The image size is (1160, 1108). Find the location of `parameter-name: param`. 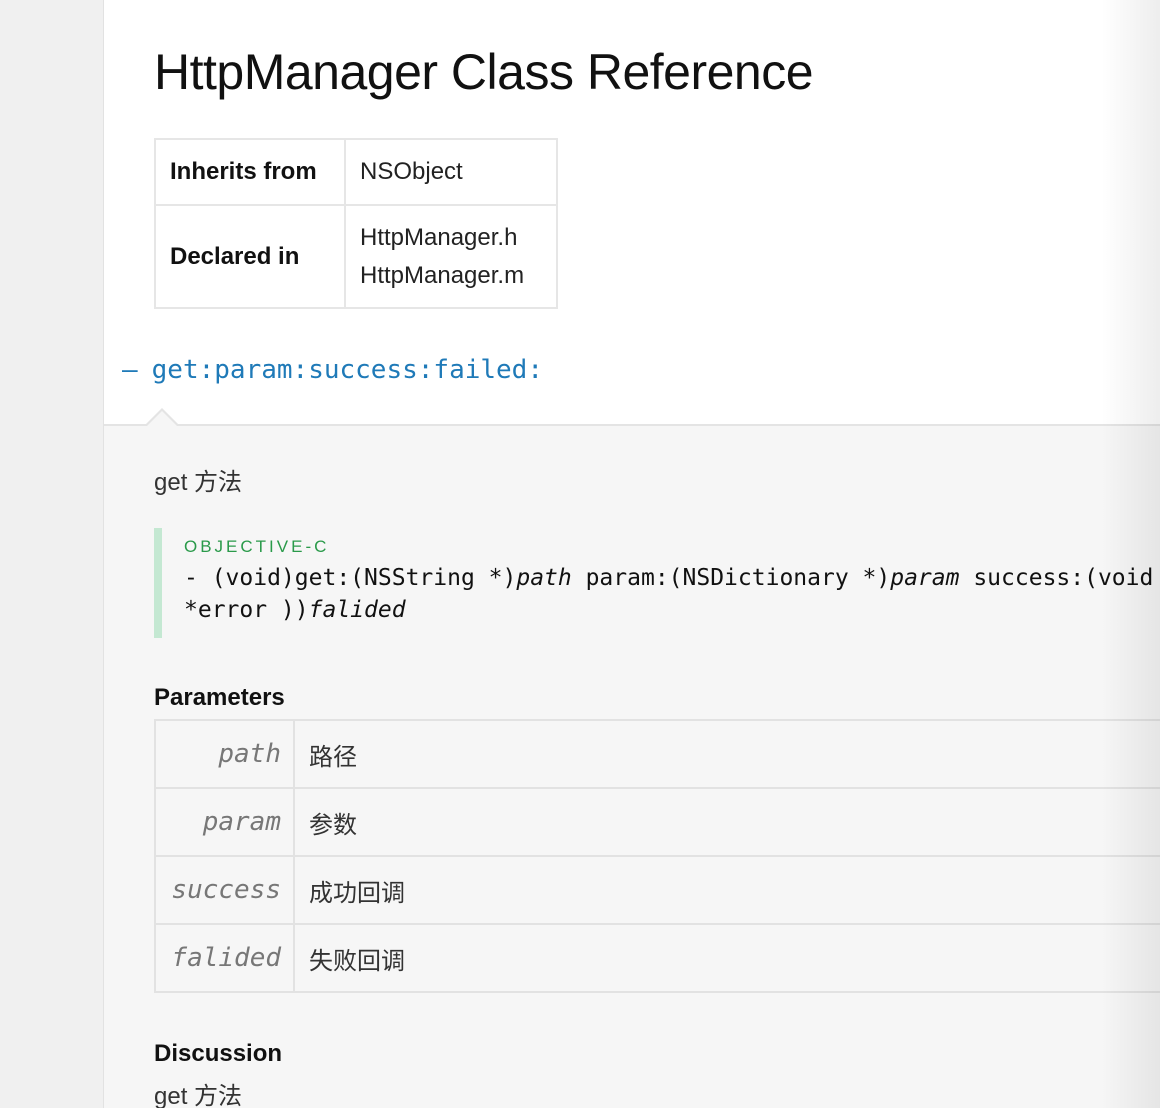

parameter-name: param is located at coordinates (224, 822).